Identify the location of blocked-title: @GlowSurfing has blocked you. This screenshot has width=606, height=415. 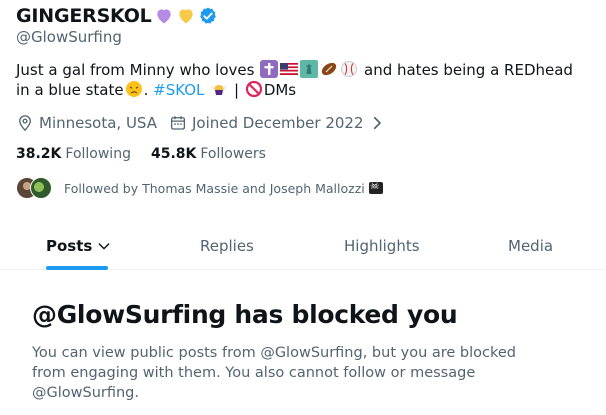
(245, 314).